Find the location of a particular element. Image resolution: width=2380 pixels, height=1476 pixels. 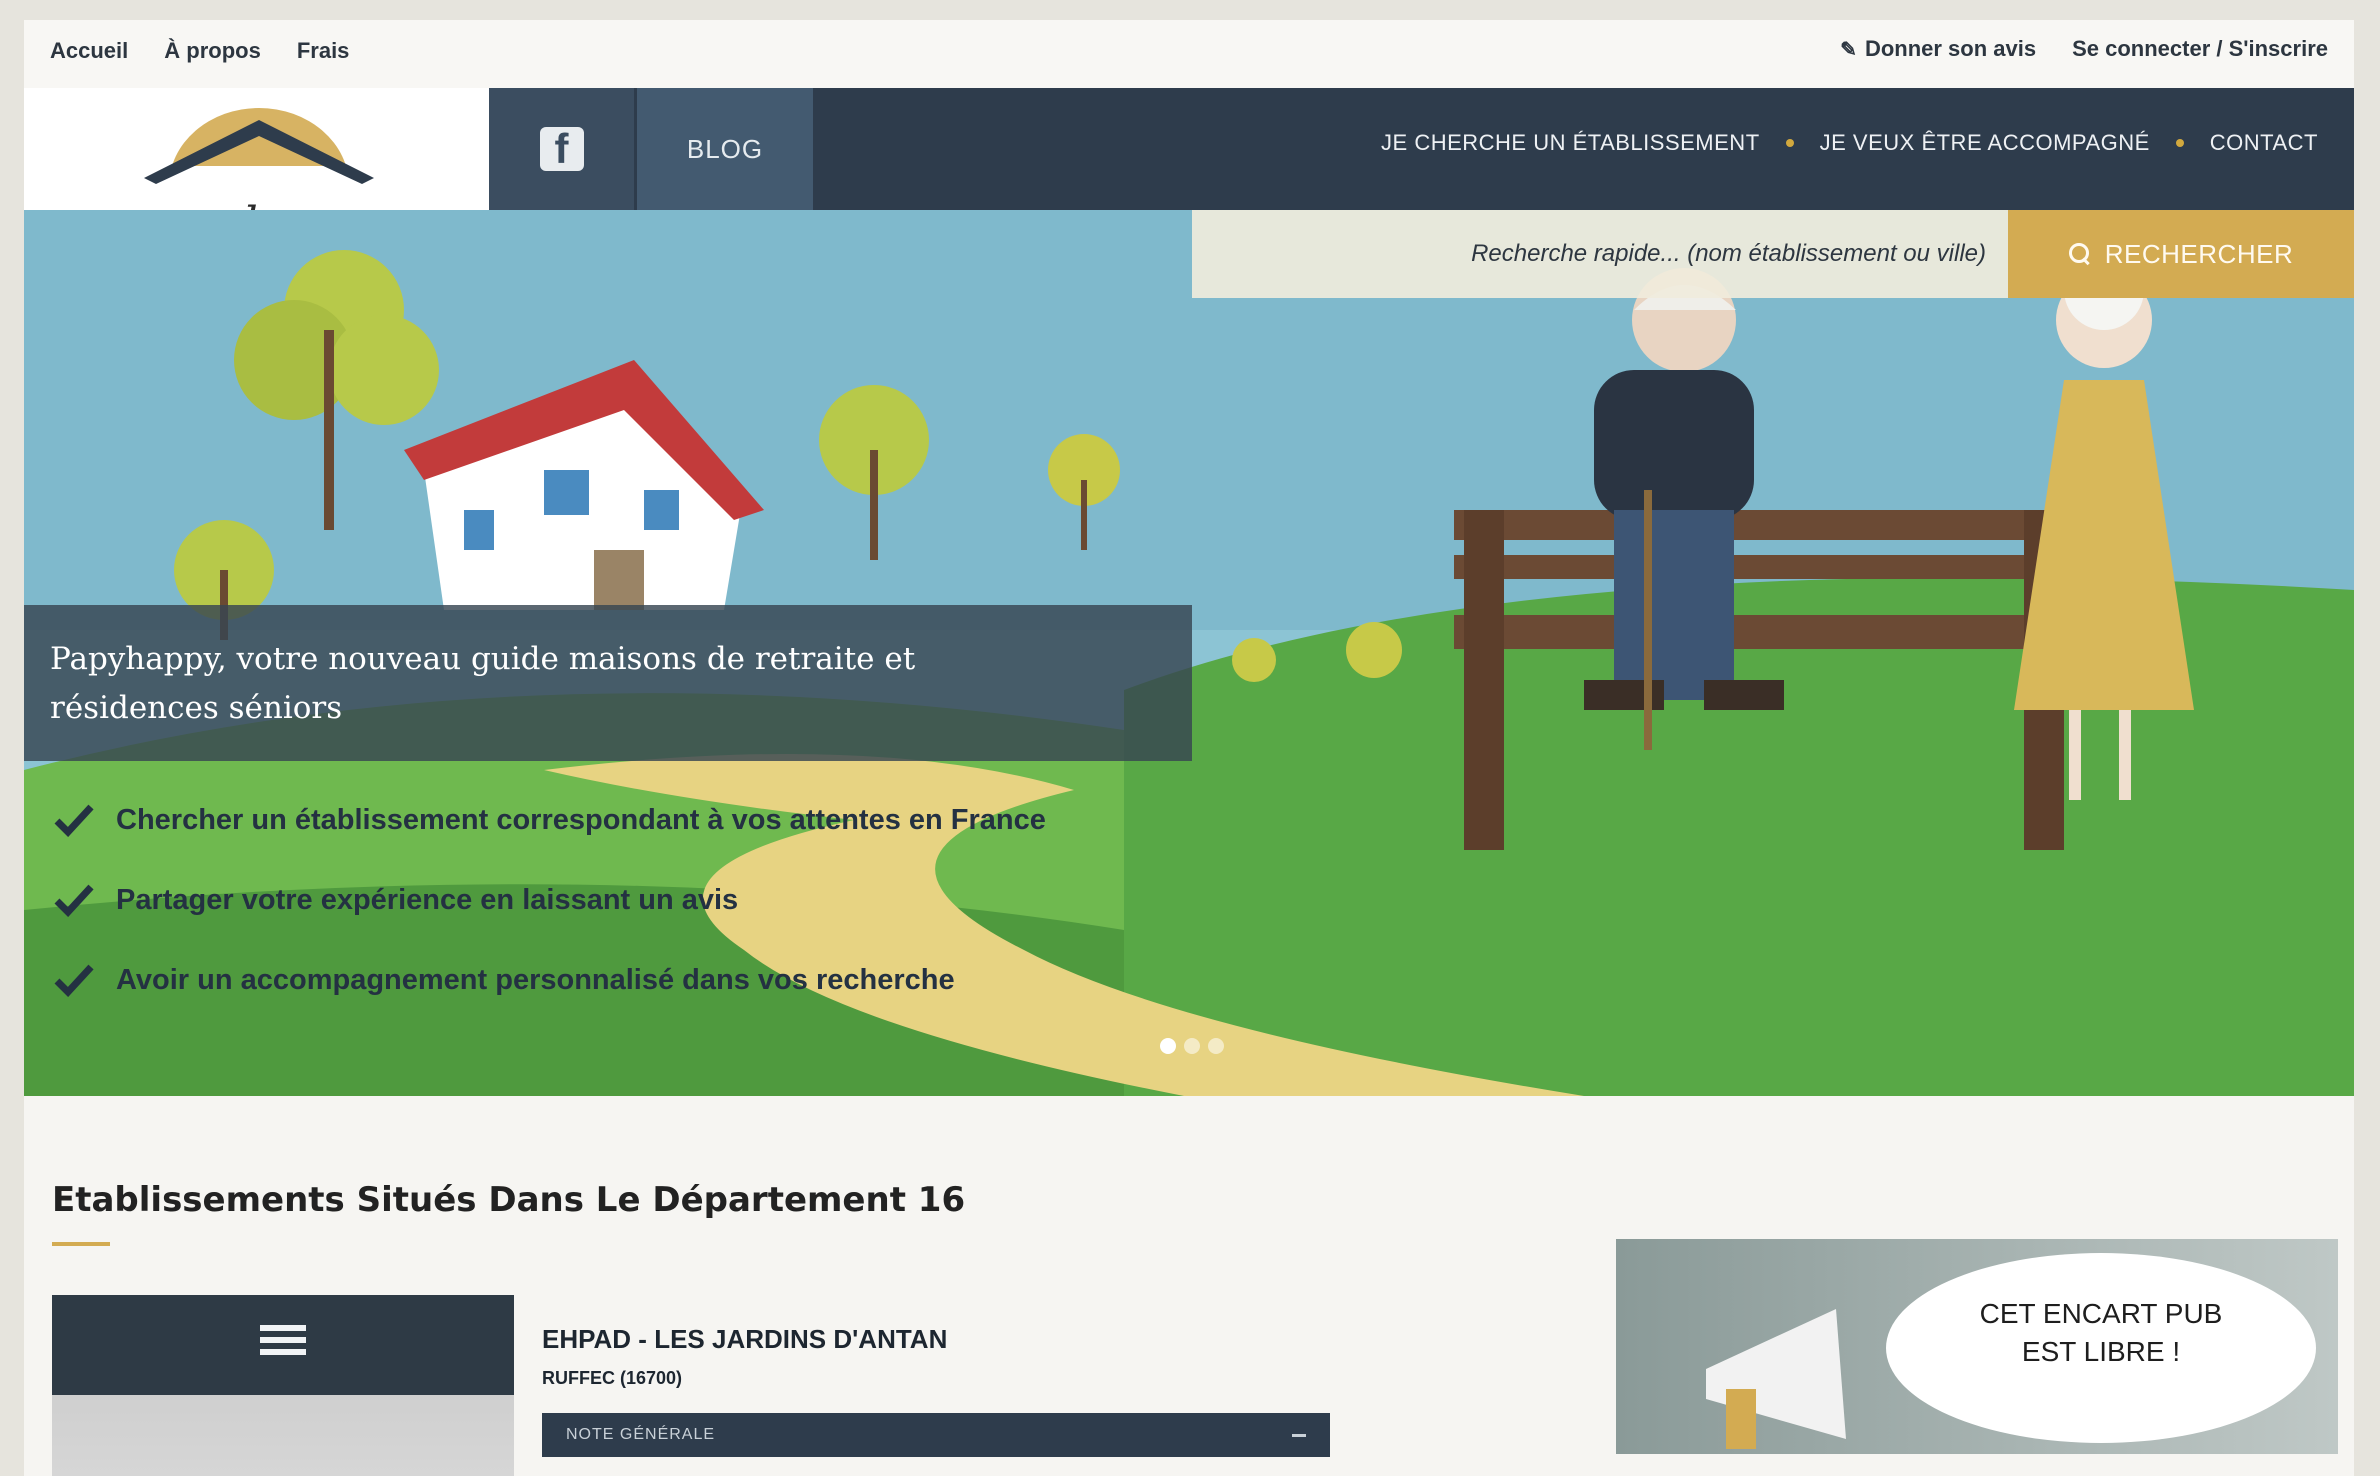

link-frais: Frais is located at coordinates (323, 51).